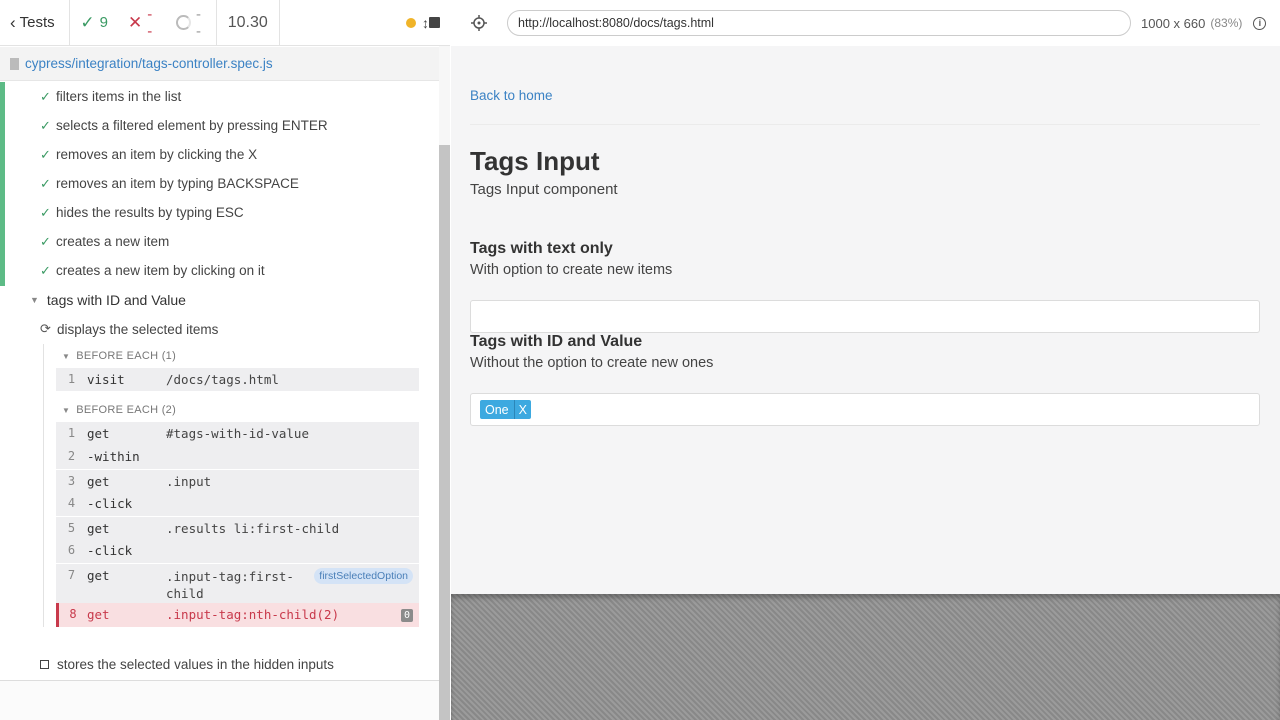 The height and width of the screenshot is (720, 1280). I want to click on spinner-icon: ⟳, so click(45, 328).